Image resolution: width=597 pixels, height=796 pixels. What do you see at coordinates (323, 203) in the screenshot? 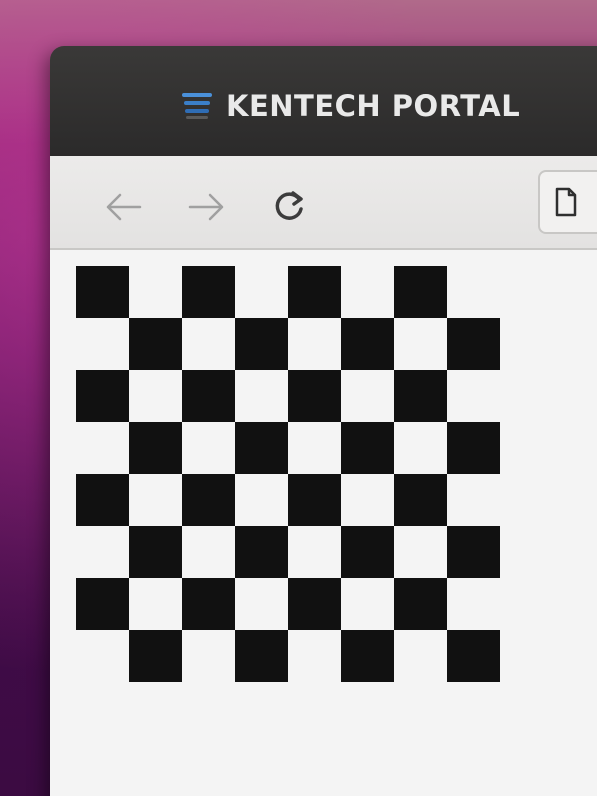
I see `navigation-toolbar` at bounding box center [323, 203].